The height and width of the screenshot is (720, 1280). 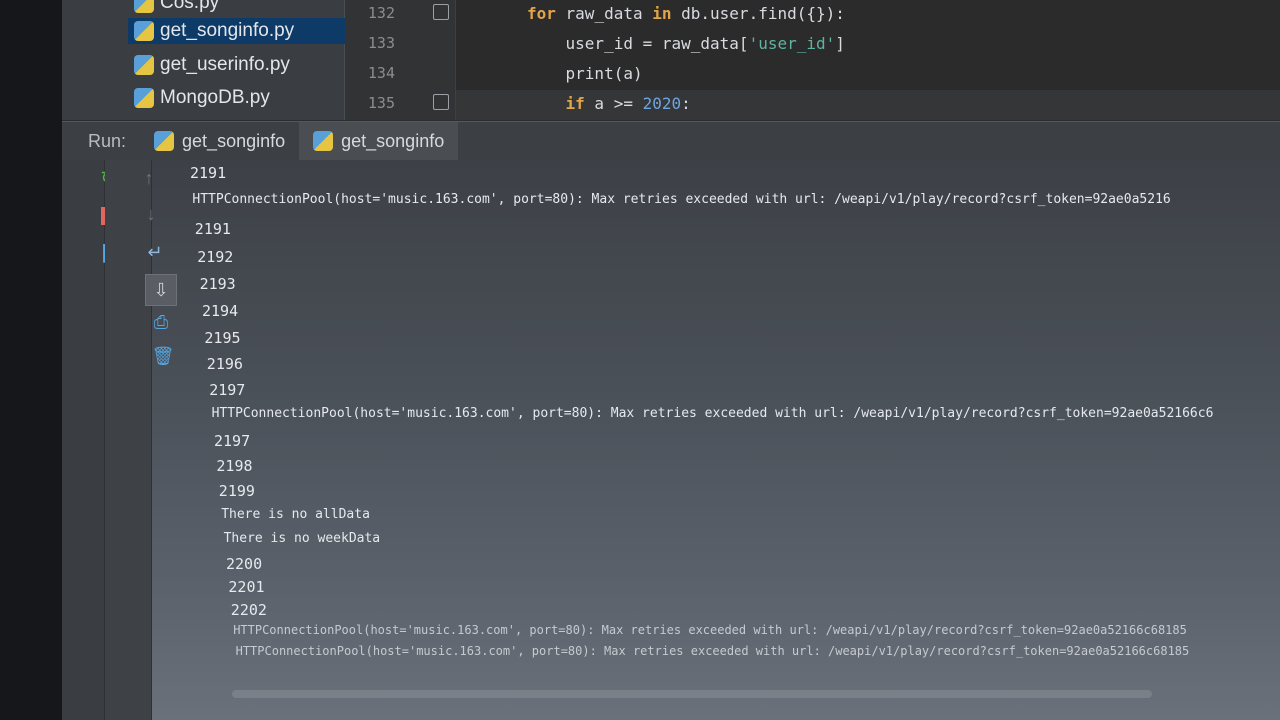 I want to click on line-number: 133, so click(x=381, y=43).